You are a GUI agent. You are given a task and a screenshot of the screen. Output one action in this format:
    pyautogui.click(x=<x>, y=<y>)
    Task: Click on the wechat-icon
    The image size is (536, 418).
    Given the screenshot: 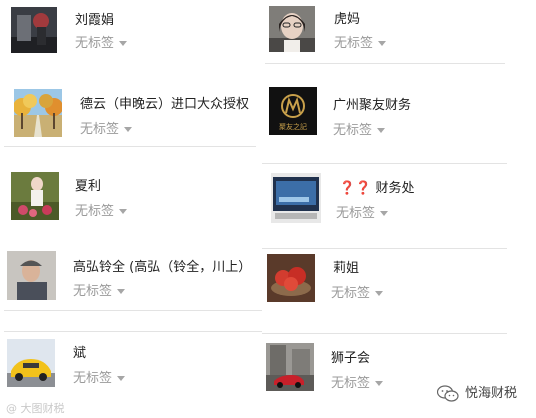 What is the action you would take?
    pyautogui.click(x=447, y=393)
    